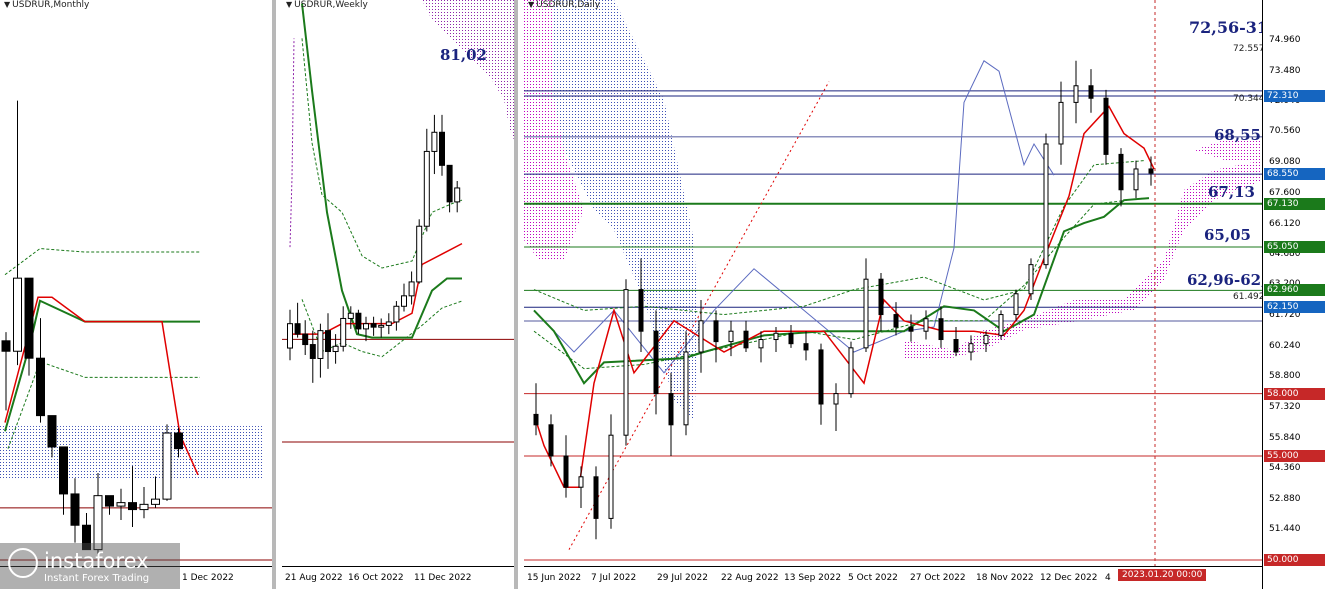 The width and height of the screenshot is (1328, 589). I want to click on price-level-tag: 62.960, so click(1294, 290).